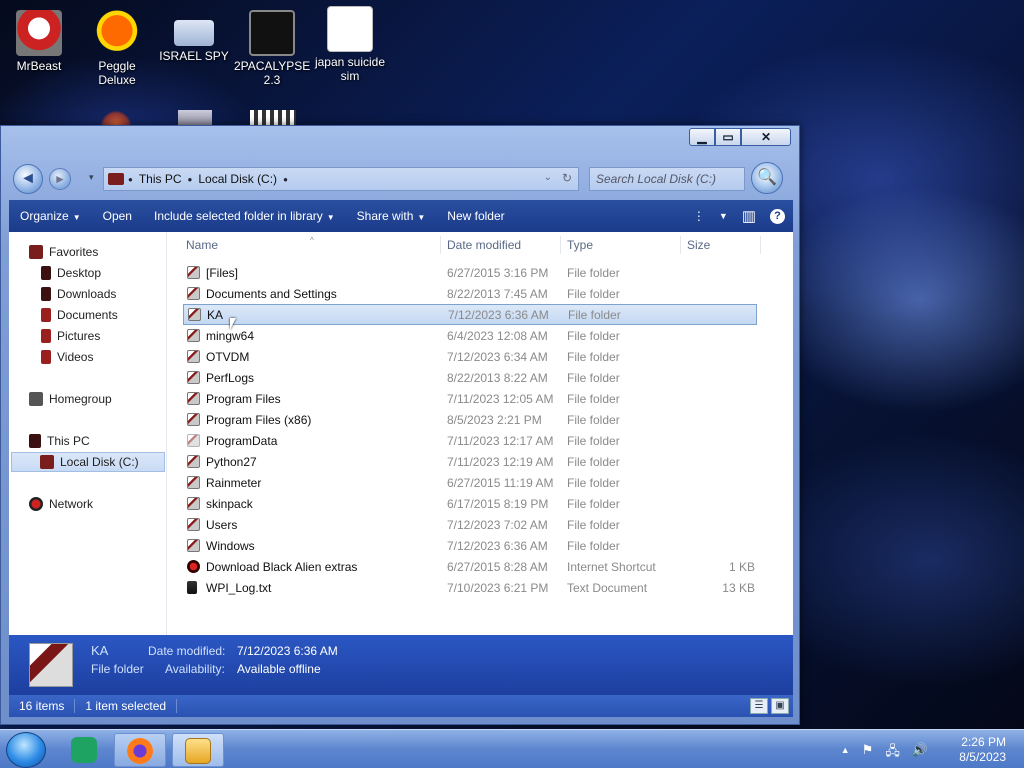 This screenshot has height=768, width=1024. What do you see at coordinates (101, 273) in the screenshot?
I see `nav-desktop: Desktop` at bounding box center [101, 273].